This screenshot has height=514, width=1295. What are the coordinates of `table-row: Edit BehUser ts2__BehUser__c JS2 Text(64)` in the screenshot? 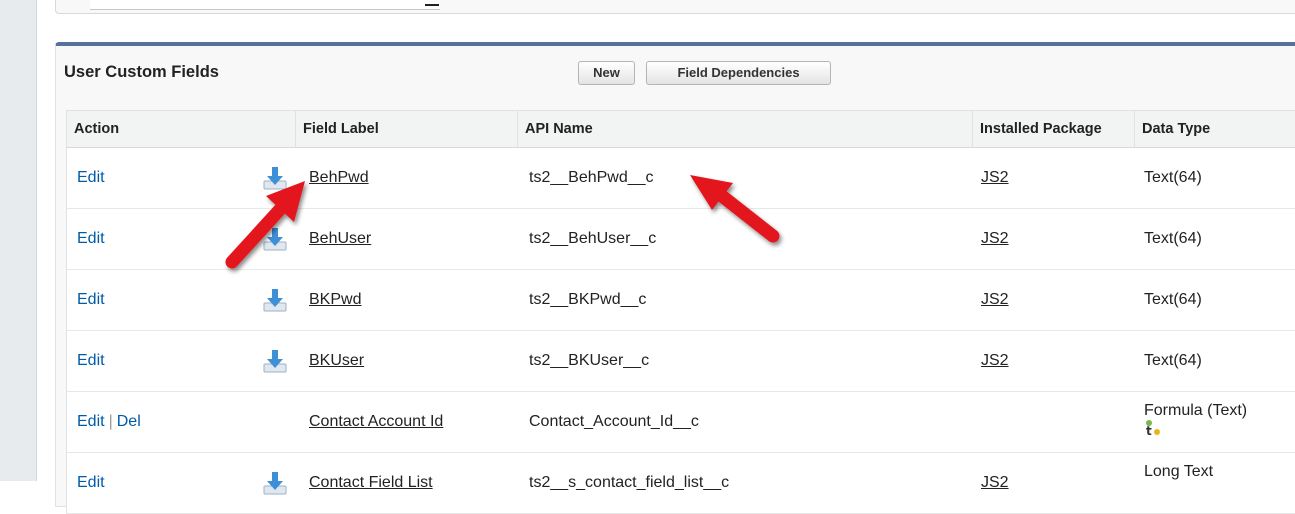 It's located at (681, 239).